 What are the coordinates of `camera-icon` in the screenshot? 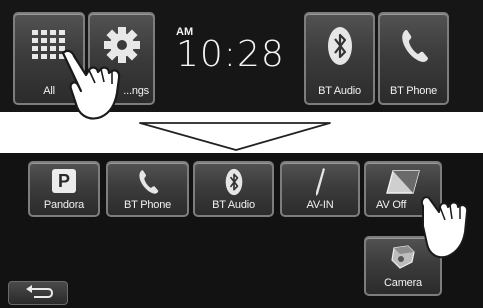 It's located at (403, 257).